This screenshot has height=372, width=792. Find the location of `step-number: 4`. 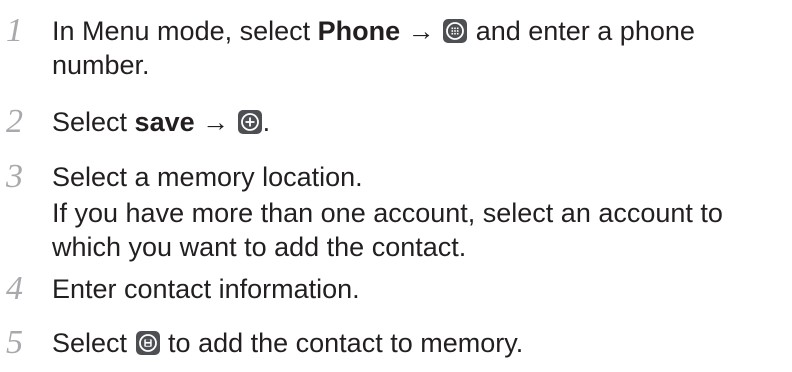

step-number: 4 is located at coordinates (14, 288).